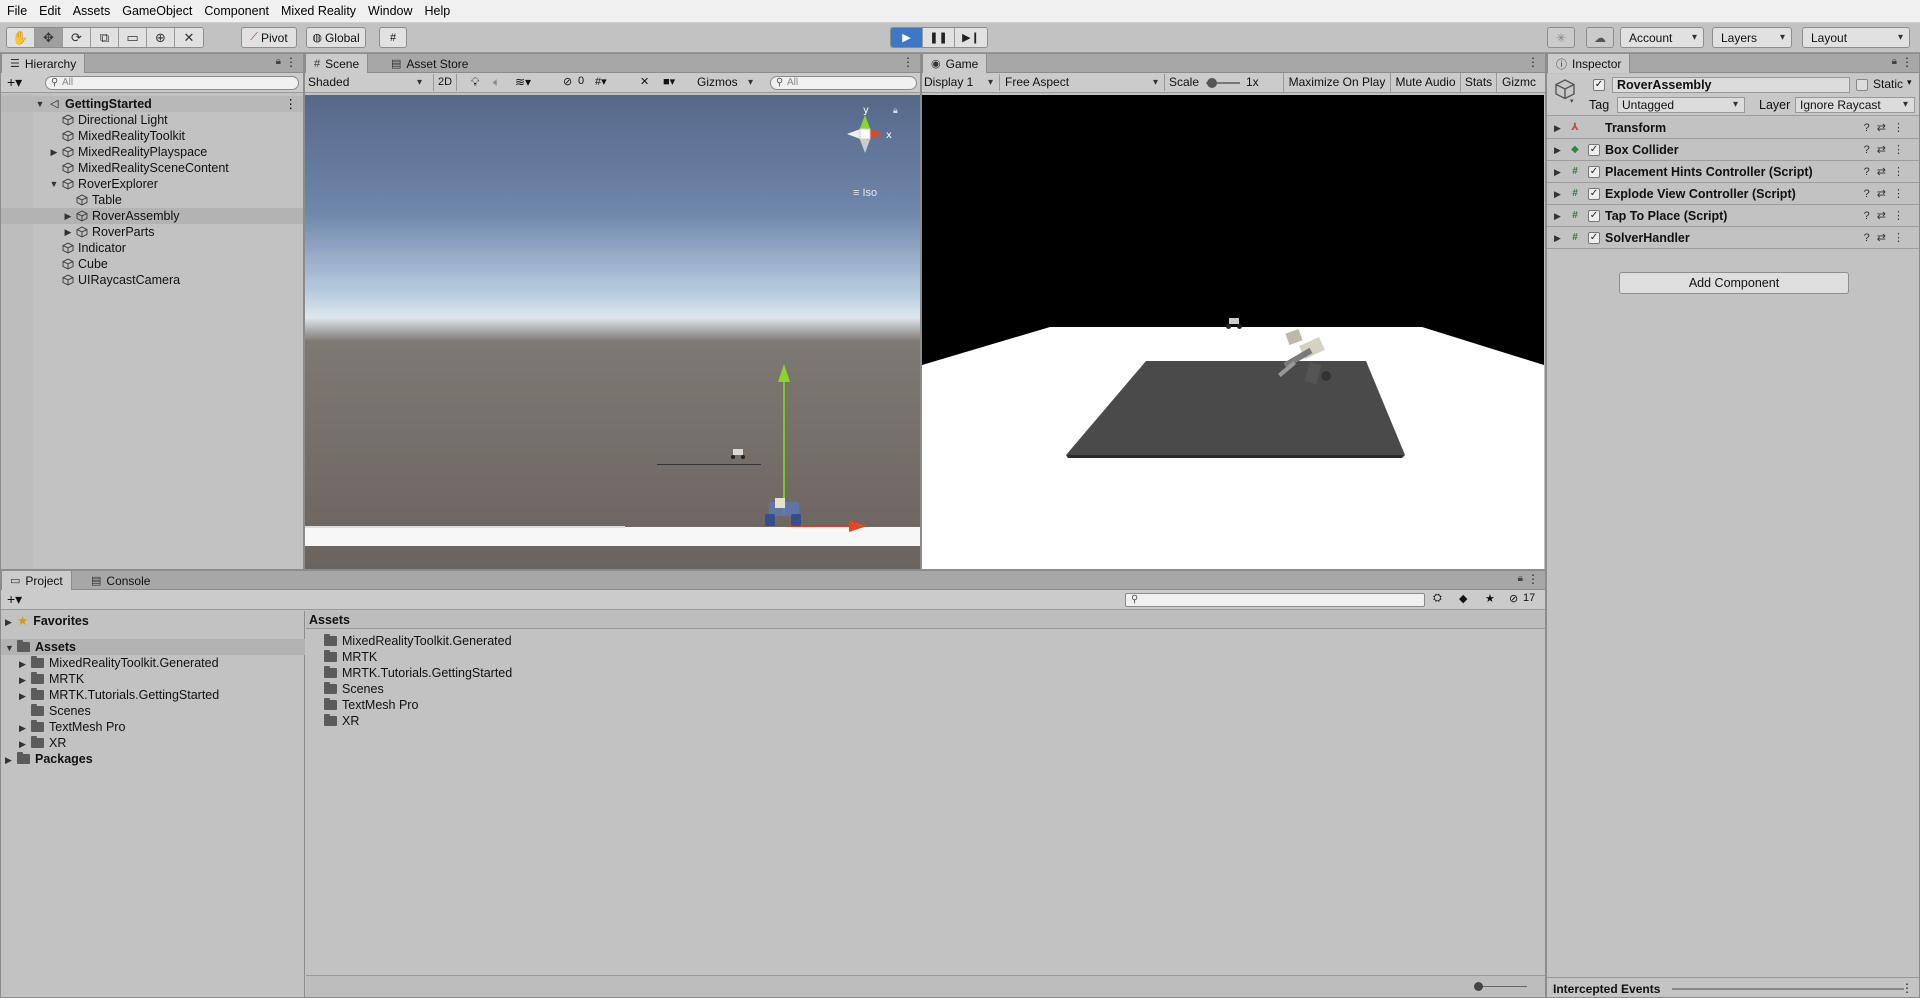 The image size is (1920, 998). I want to click on list-item: MRTK, so click(350, 657).